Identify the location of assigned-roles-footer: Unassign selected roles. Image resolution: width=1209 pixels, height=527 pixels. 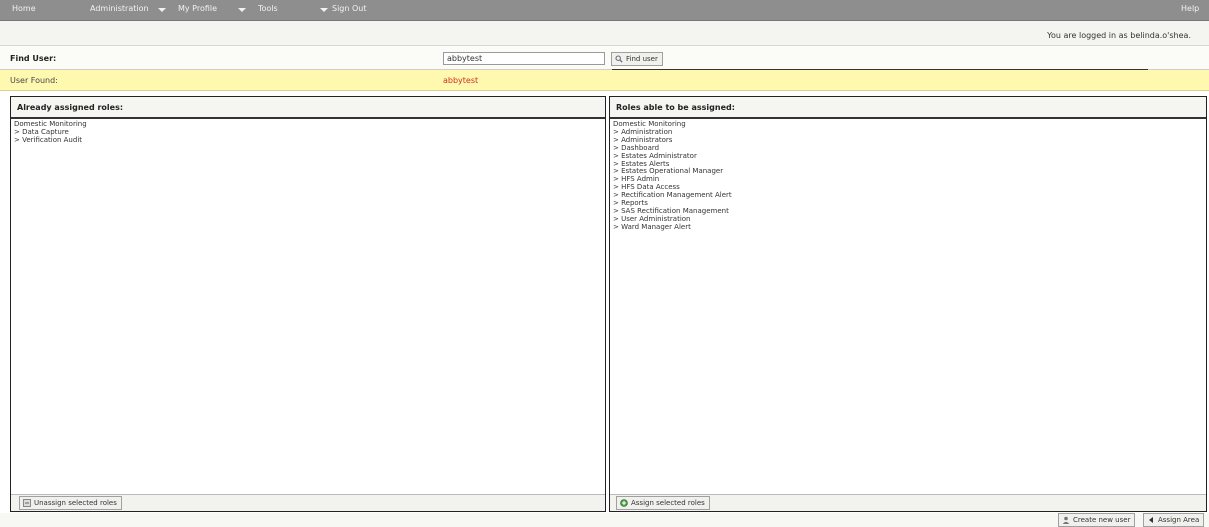
(308, 502).